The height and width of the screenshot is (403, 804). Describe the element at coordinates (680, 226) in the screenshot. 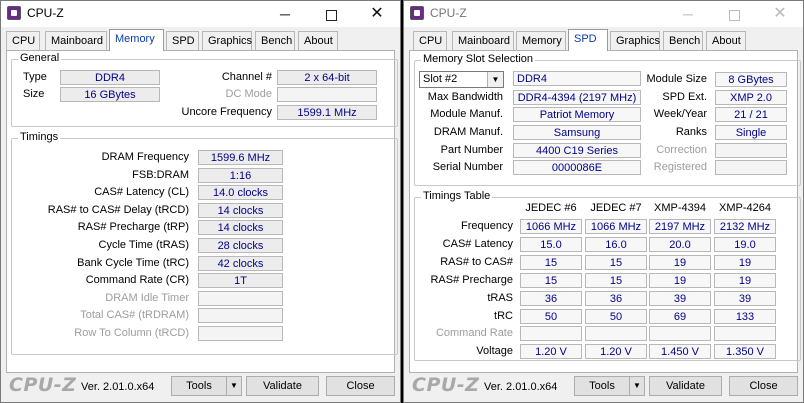

I see `table-cell: 2197 MHz` at that location.